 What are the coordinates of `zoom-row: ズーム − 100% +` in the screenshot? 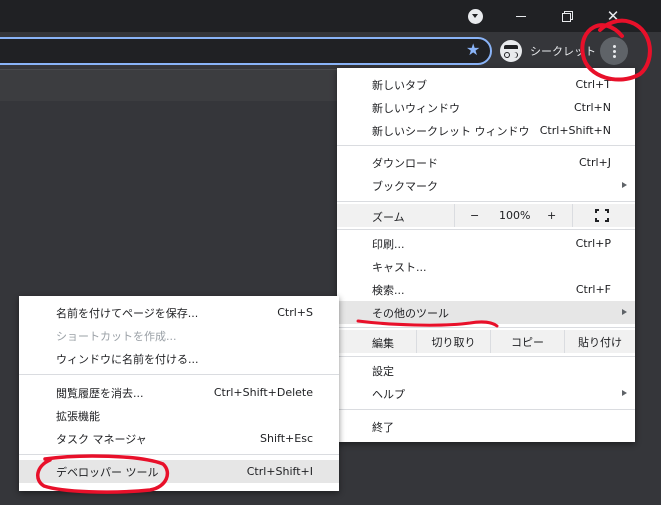 It's located at (486, 215).